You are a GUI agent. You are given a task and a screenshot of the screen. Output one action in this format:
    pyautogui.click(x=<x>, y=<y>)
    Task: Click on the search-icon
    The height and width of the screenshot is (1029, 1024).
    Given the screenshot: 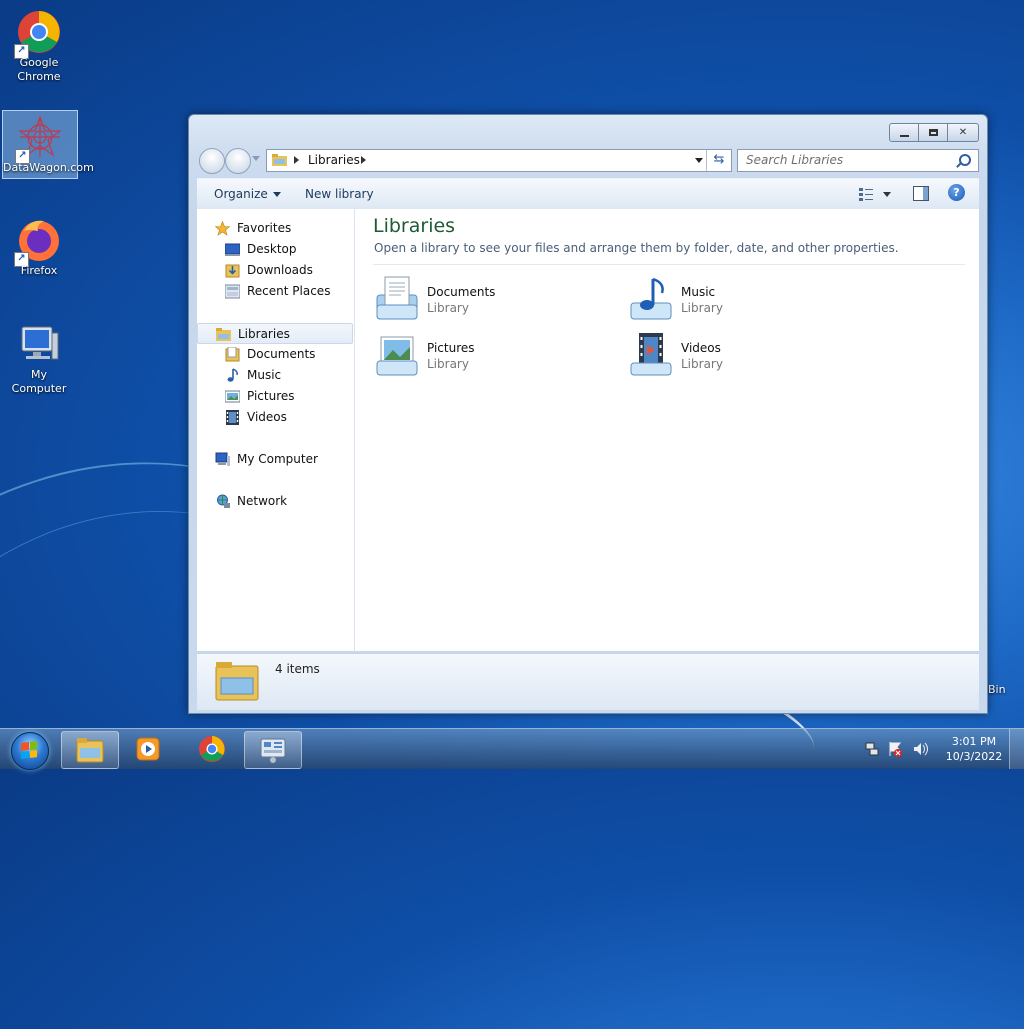 What is the action you would take?
    pyautogui.click(x=965, y=160)
    